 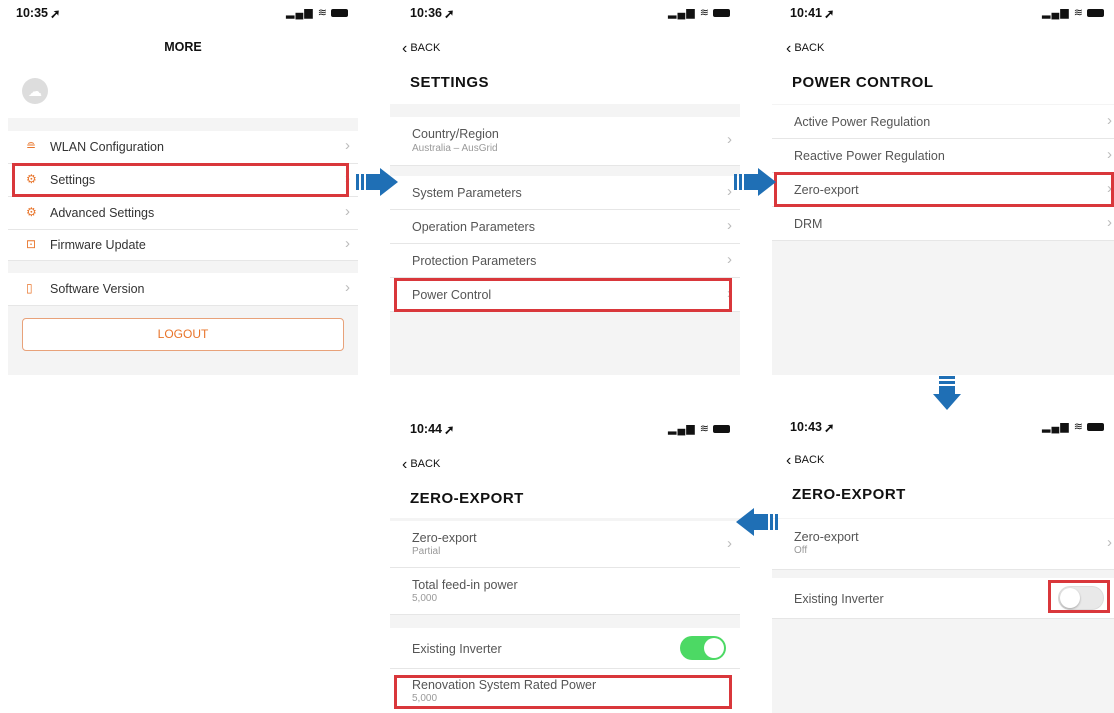 What do you see at coordinates (565, 193) in the screenshot?
I see `system-parameters-row: System Parameters ›` at bounding box center [565, 193].